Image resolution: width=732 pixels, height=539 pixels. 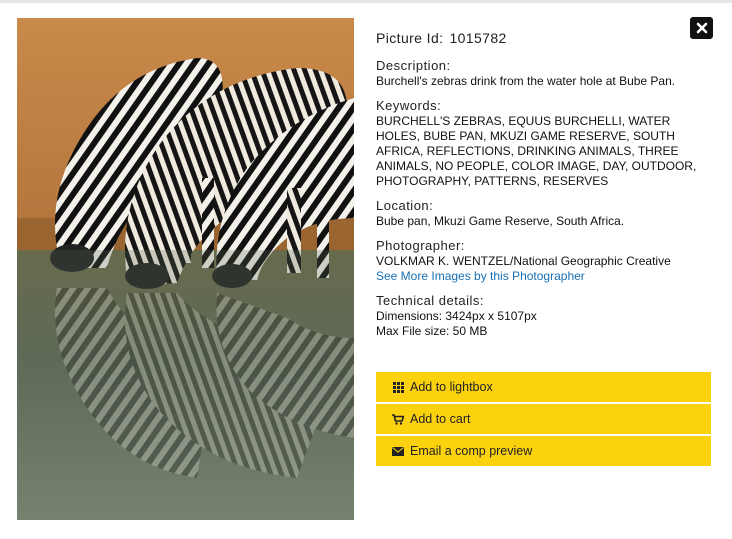 I want to click on picture-id: Picture Id: 1015782, so click(x=546, y=38).